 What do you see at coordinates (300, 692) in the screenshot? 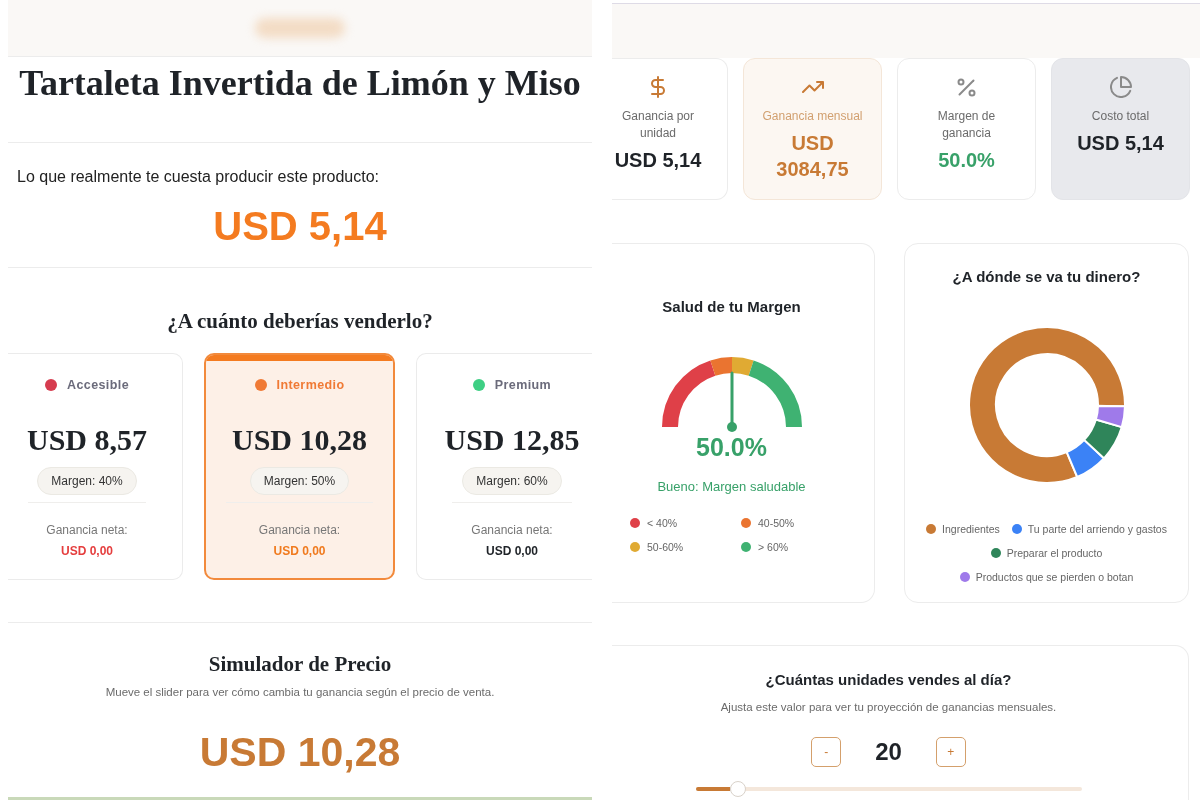
I see `simulator-hint: Mueve el slider para ver cómo cambia tu ganancia según el precio de venta.` at bounding box center [300, 692].